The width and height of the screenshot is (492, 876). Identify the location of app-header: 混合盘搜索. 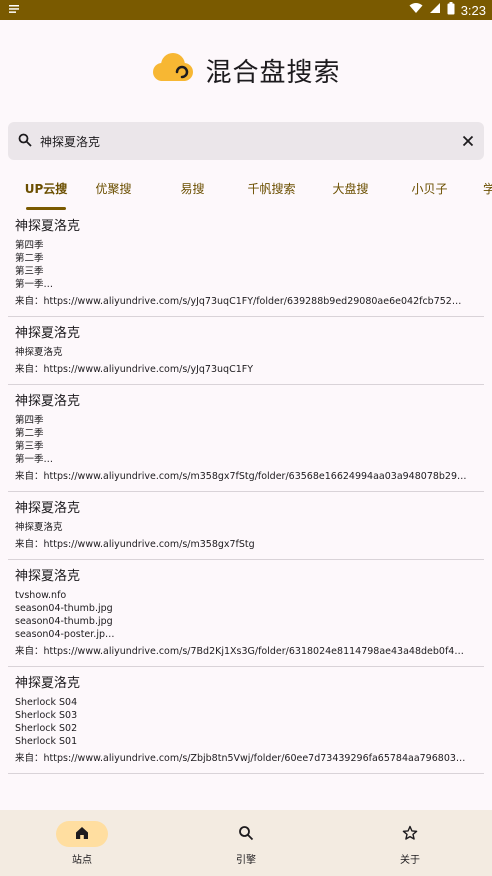
(246, 70).